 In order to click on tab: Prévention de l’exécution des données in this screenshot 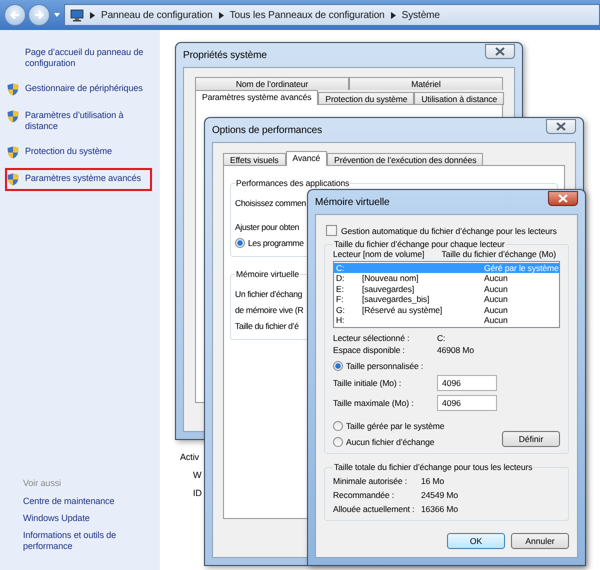, I will do `click(405, 159)`.